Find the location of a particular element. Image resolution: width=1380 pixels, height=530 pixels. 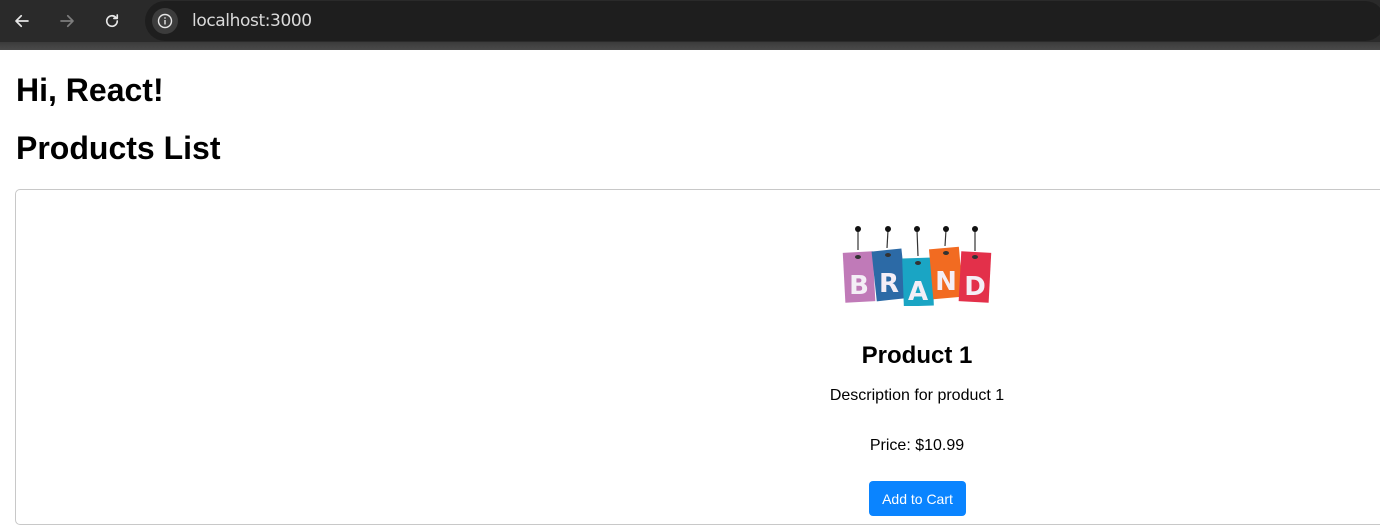

arrow-right-icon is located at coordinates (67, 21).